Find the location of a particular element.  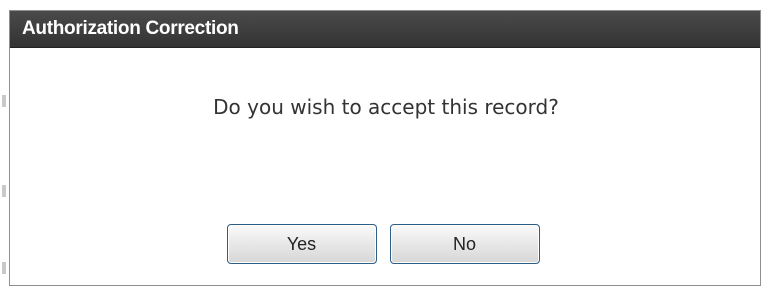

no-button: No is located at coordinates (464, 244).